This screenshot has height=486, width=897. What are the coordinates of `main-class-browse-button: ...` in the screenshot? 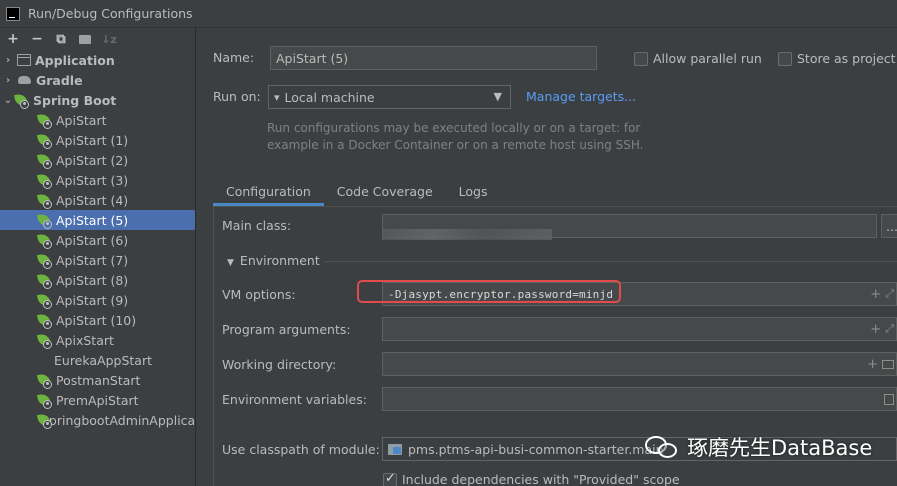 It's located at (889, 226).